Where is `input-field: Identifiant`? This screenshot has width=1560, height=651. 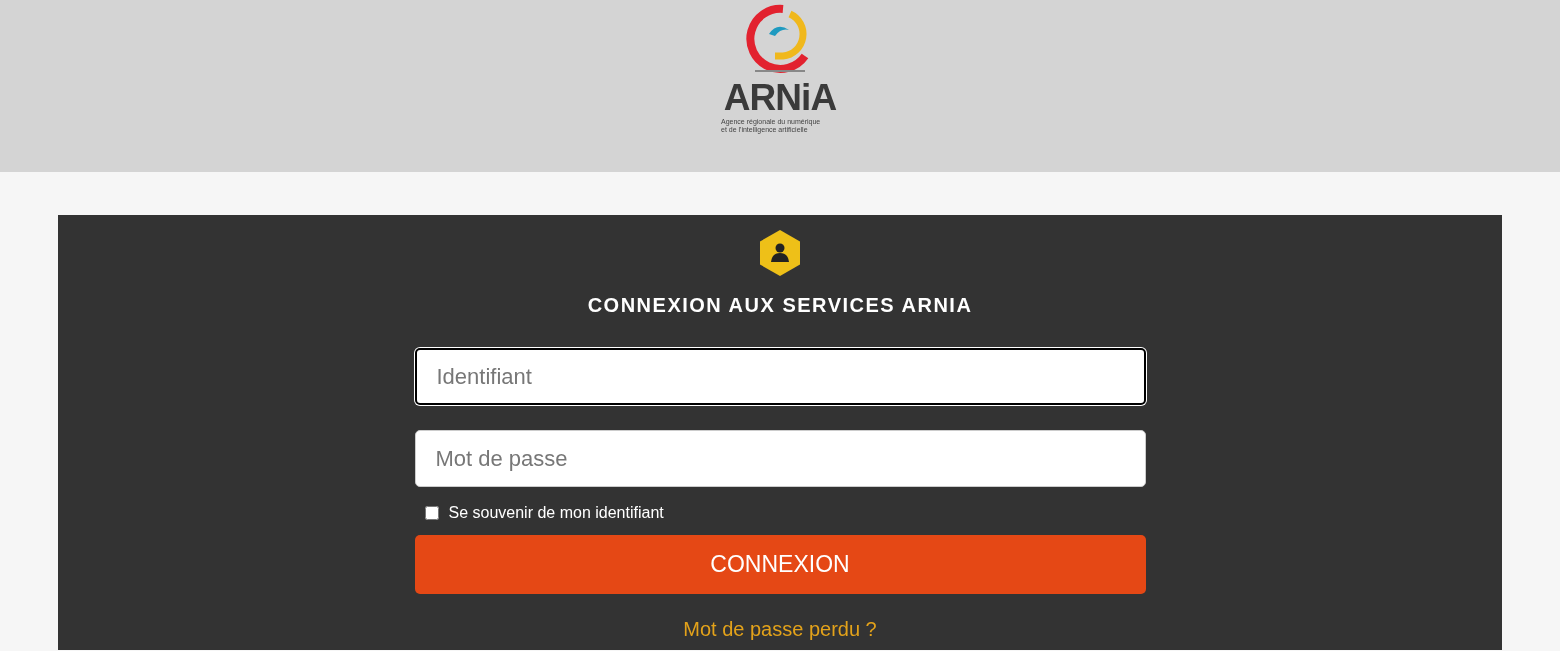
input-field: Identifiant is located at coordinates (780, 376).